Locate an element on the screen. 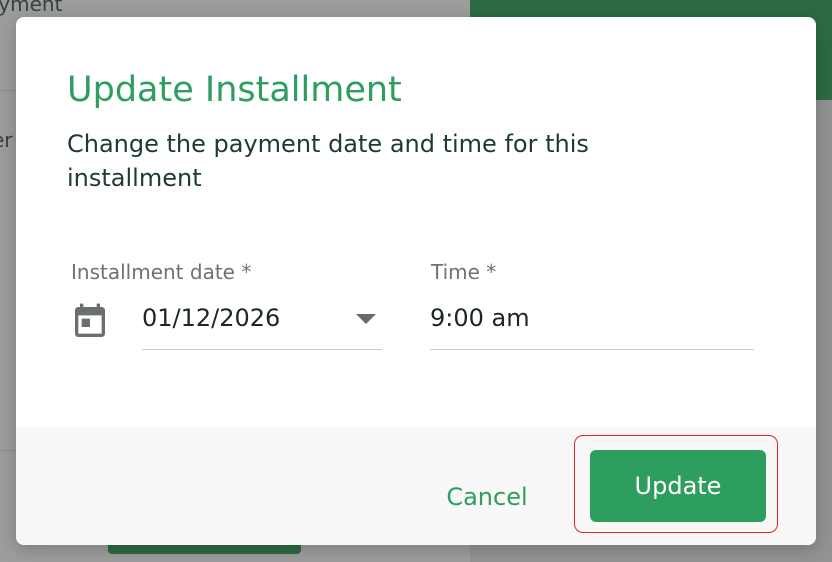  cancel-button: Cancel is located at coordinates (487, 497).